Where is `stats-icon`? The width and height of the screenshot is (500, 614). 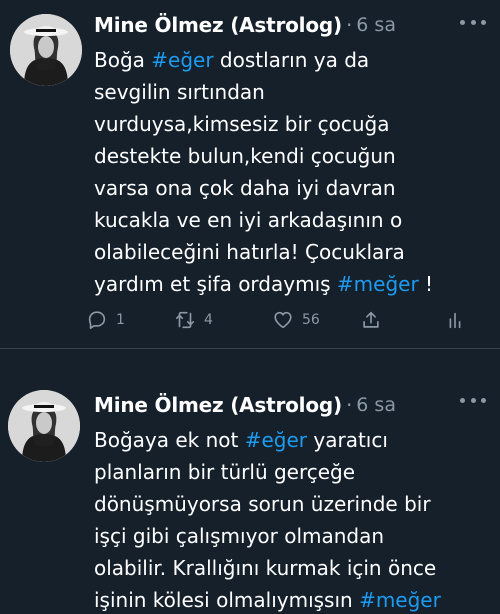
stats-icon is located at coordinates (455, 320).